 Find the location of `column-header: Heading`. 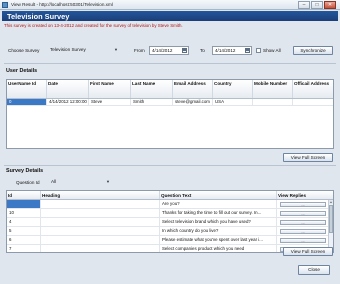

column-header: Heading is located at coordinates (100, 195).